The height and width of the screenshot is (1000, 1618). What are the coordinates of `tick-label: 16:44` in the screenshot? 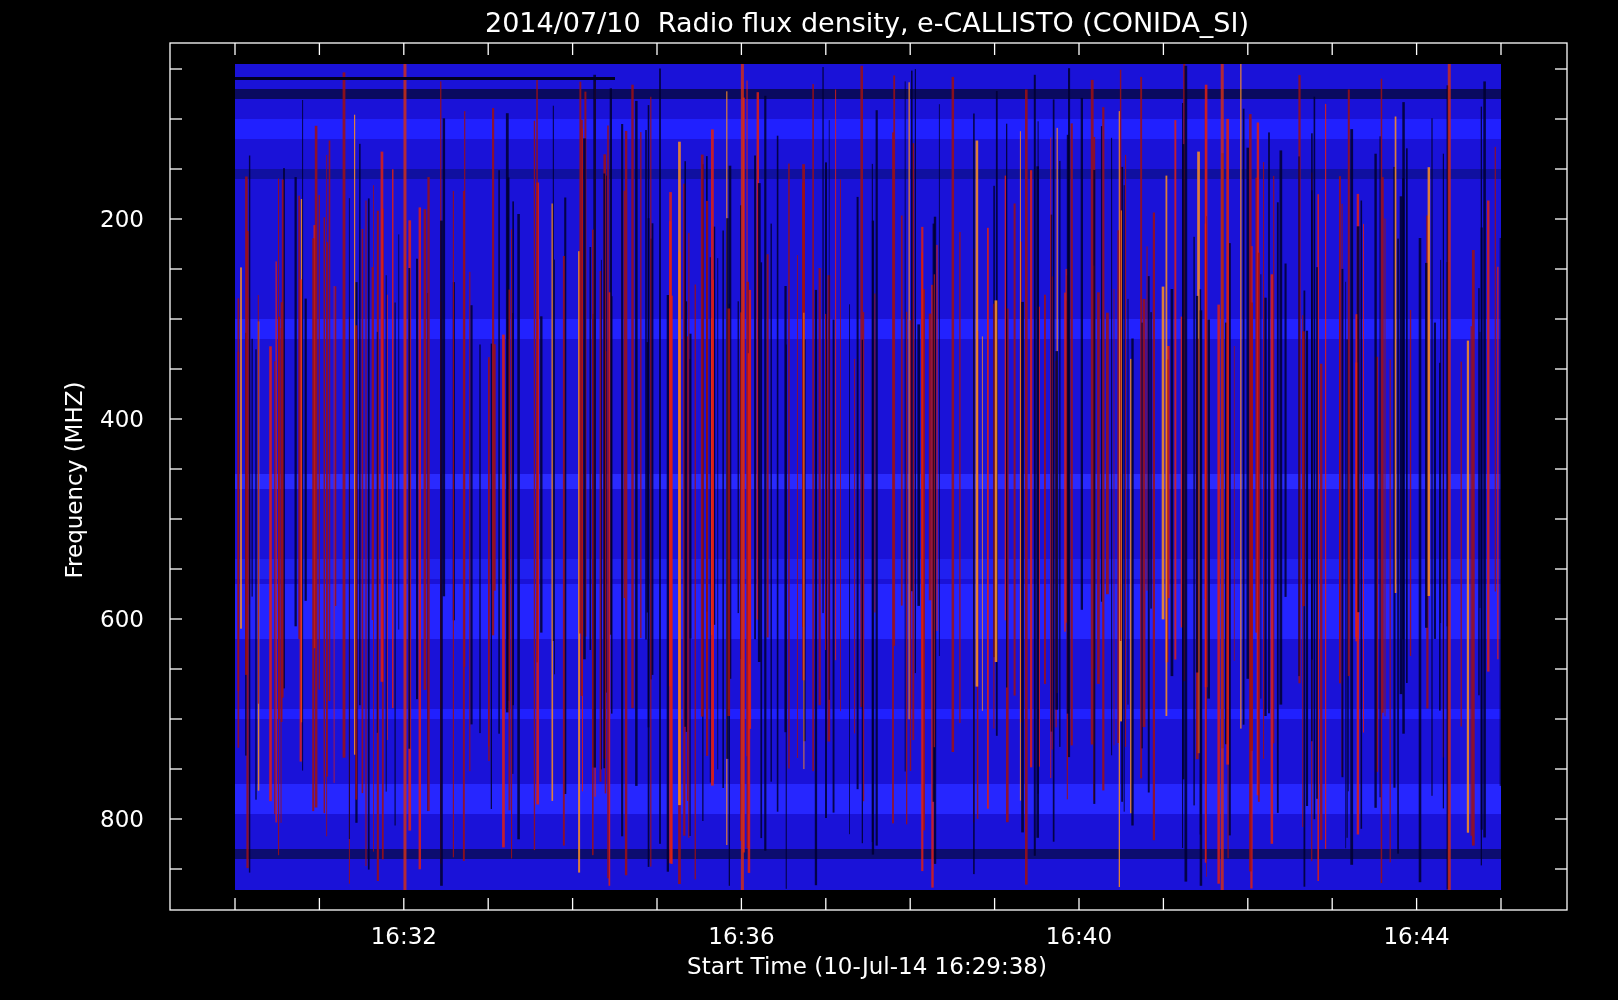 It's located at (1416, 936).